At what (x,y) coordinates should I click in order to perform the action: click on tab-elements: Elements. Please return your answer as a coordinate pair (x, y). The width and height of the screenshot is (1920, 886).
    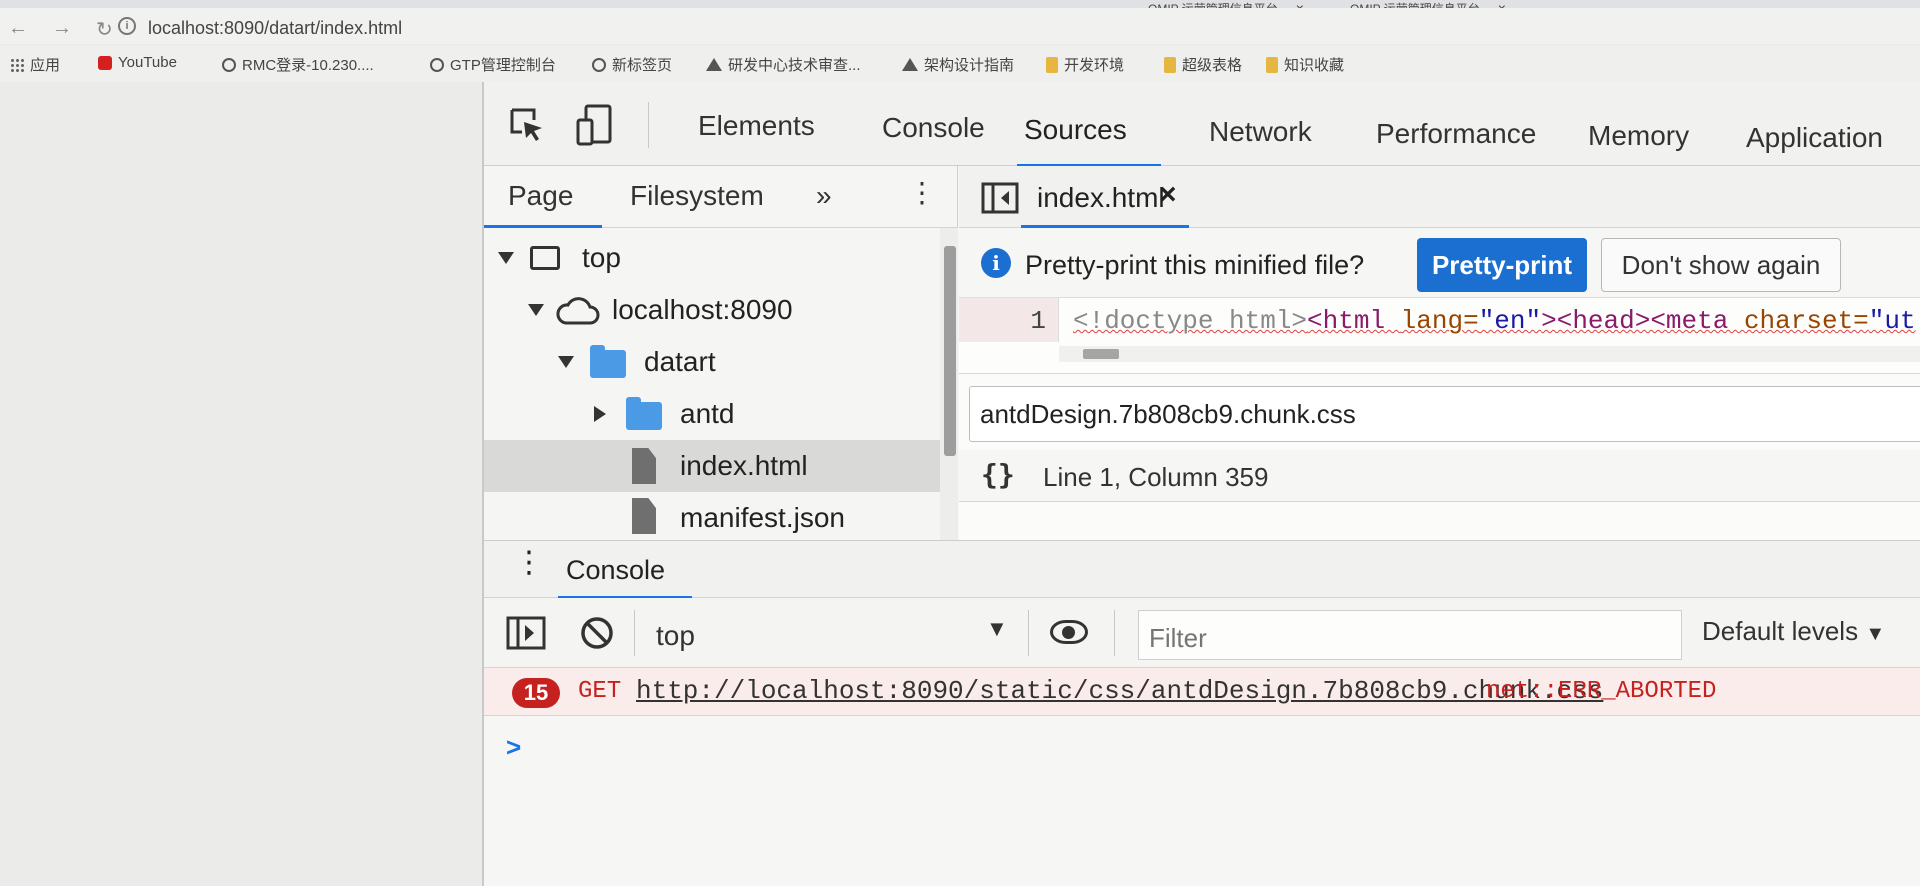
    Looking at the image, I should click on (756, 126).